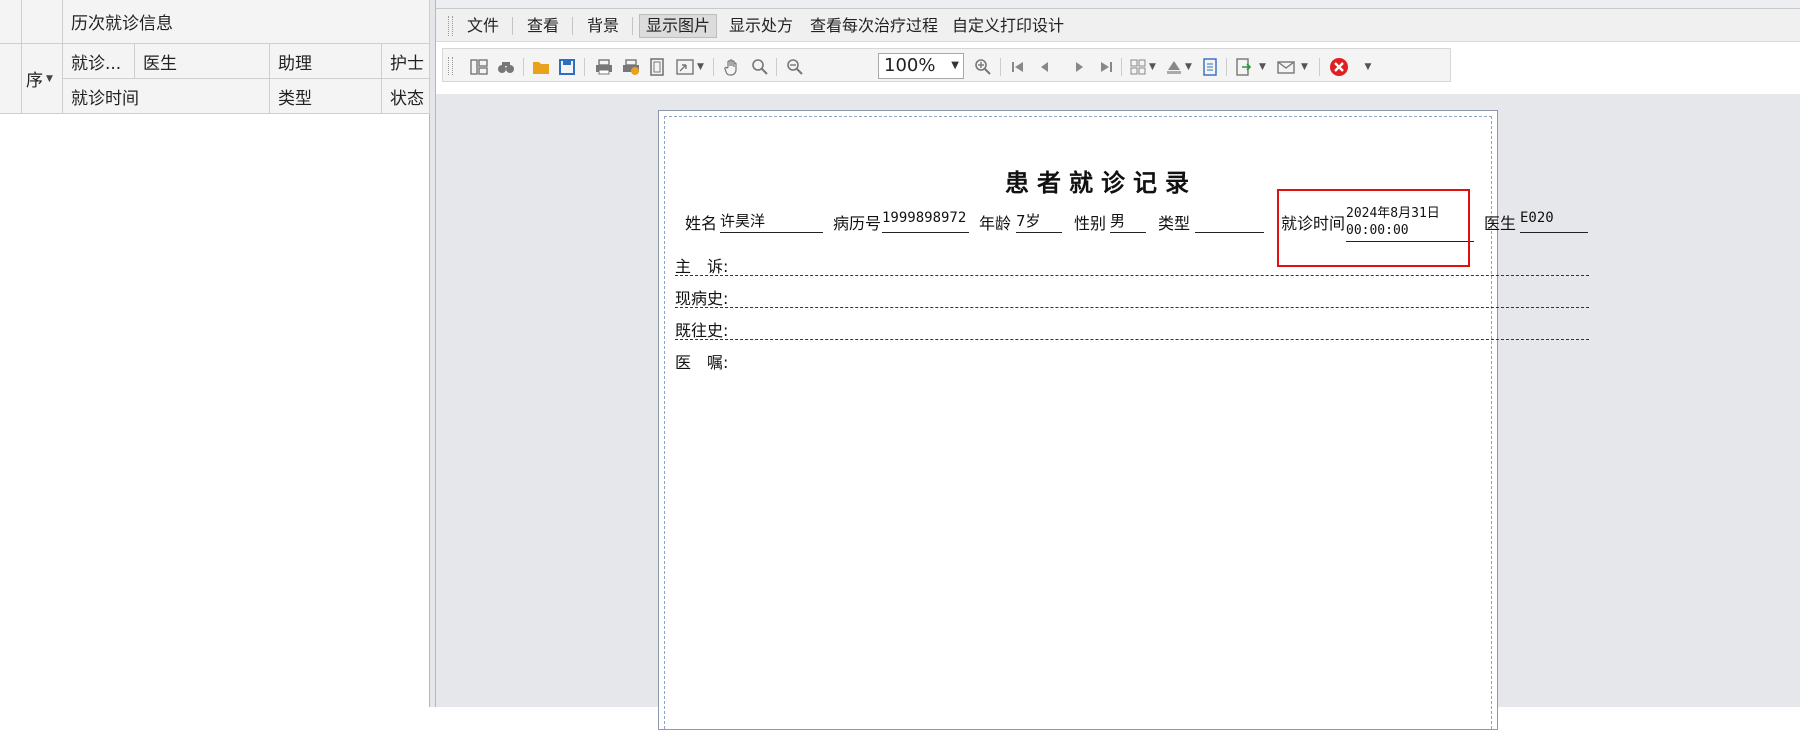  What do you see at coordinates (910, 65) in the screenshot?
I see `zoom-value: 100%` at bounding box center [910, 65].